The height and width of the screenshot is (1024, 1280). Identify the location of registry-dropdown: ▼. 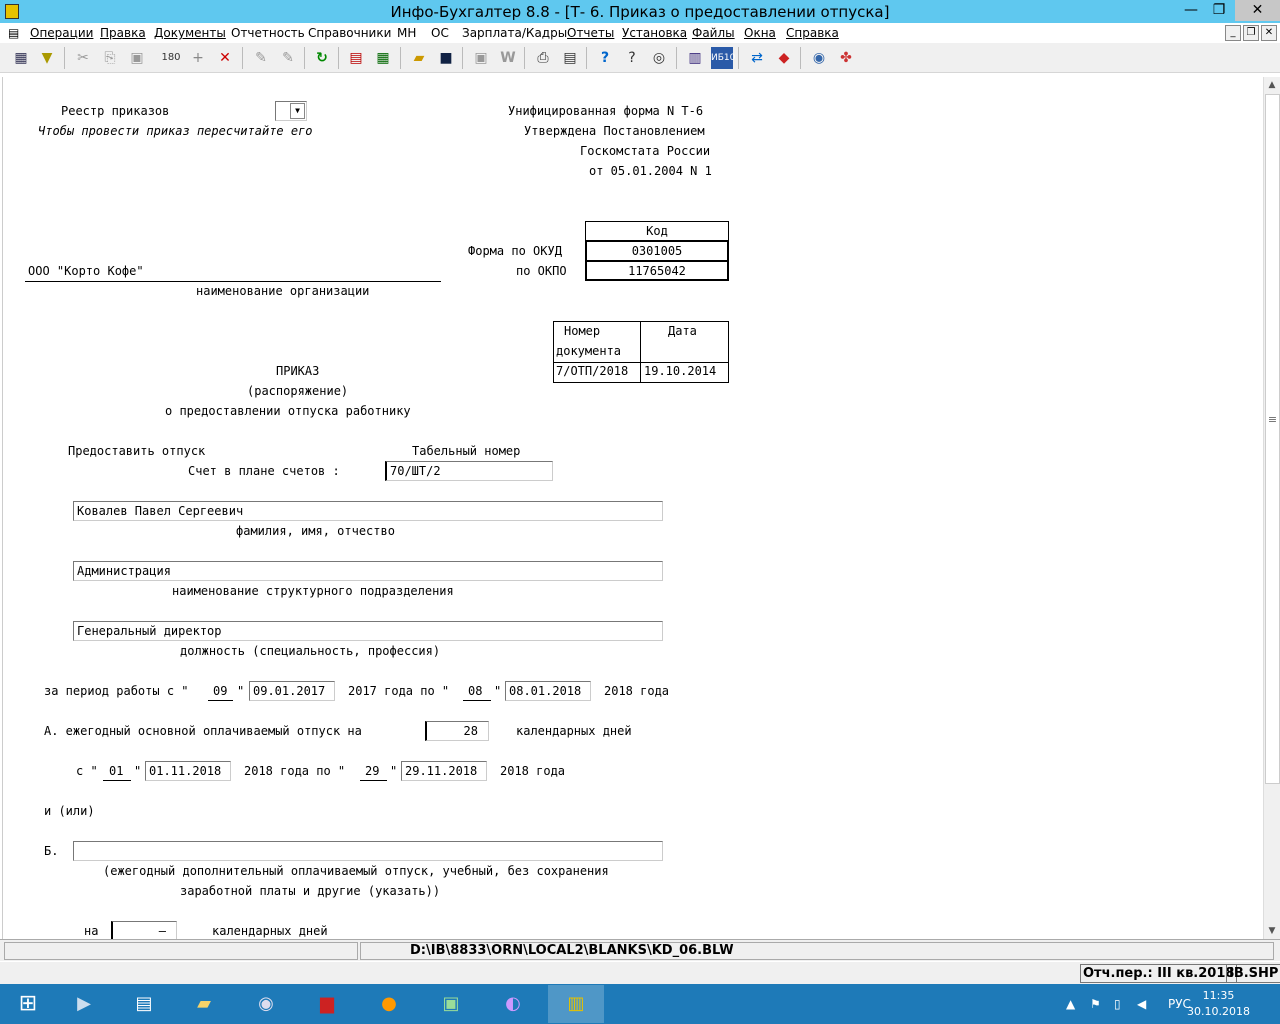
(291, 111).